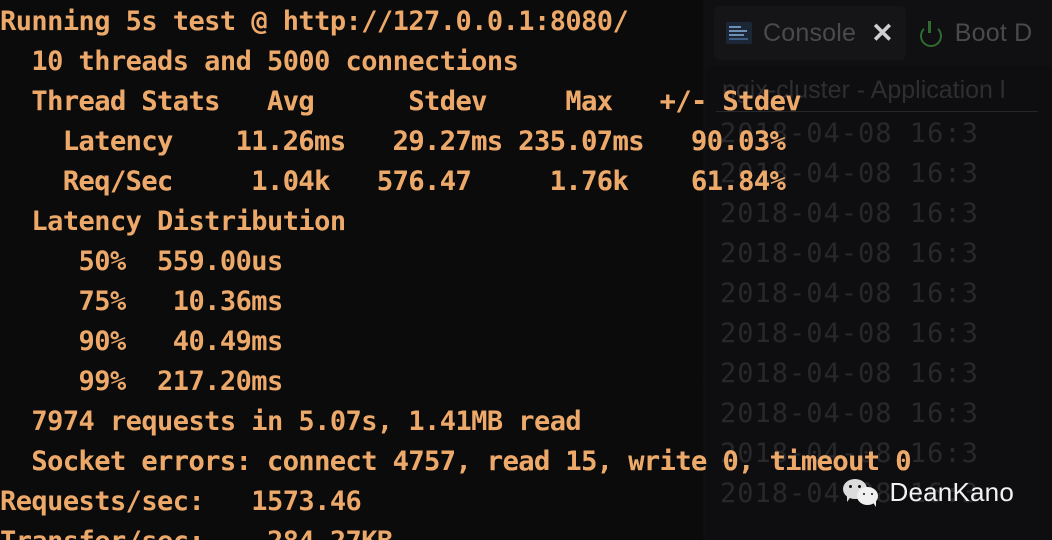  What do you see at coordinates (951, 492) in the screenshot?
I see `watermark-label: DeanKano` at bounding box center [951, 492].